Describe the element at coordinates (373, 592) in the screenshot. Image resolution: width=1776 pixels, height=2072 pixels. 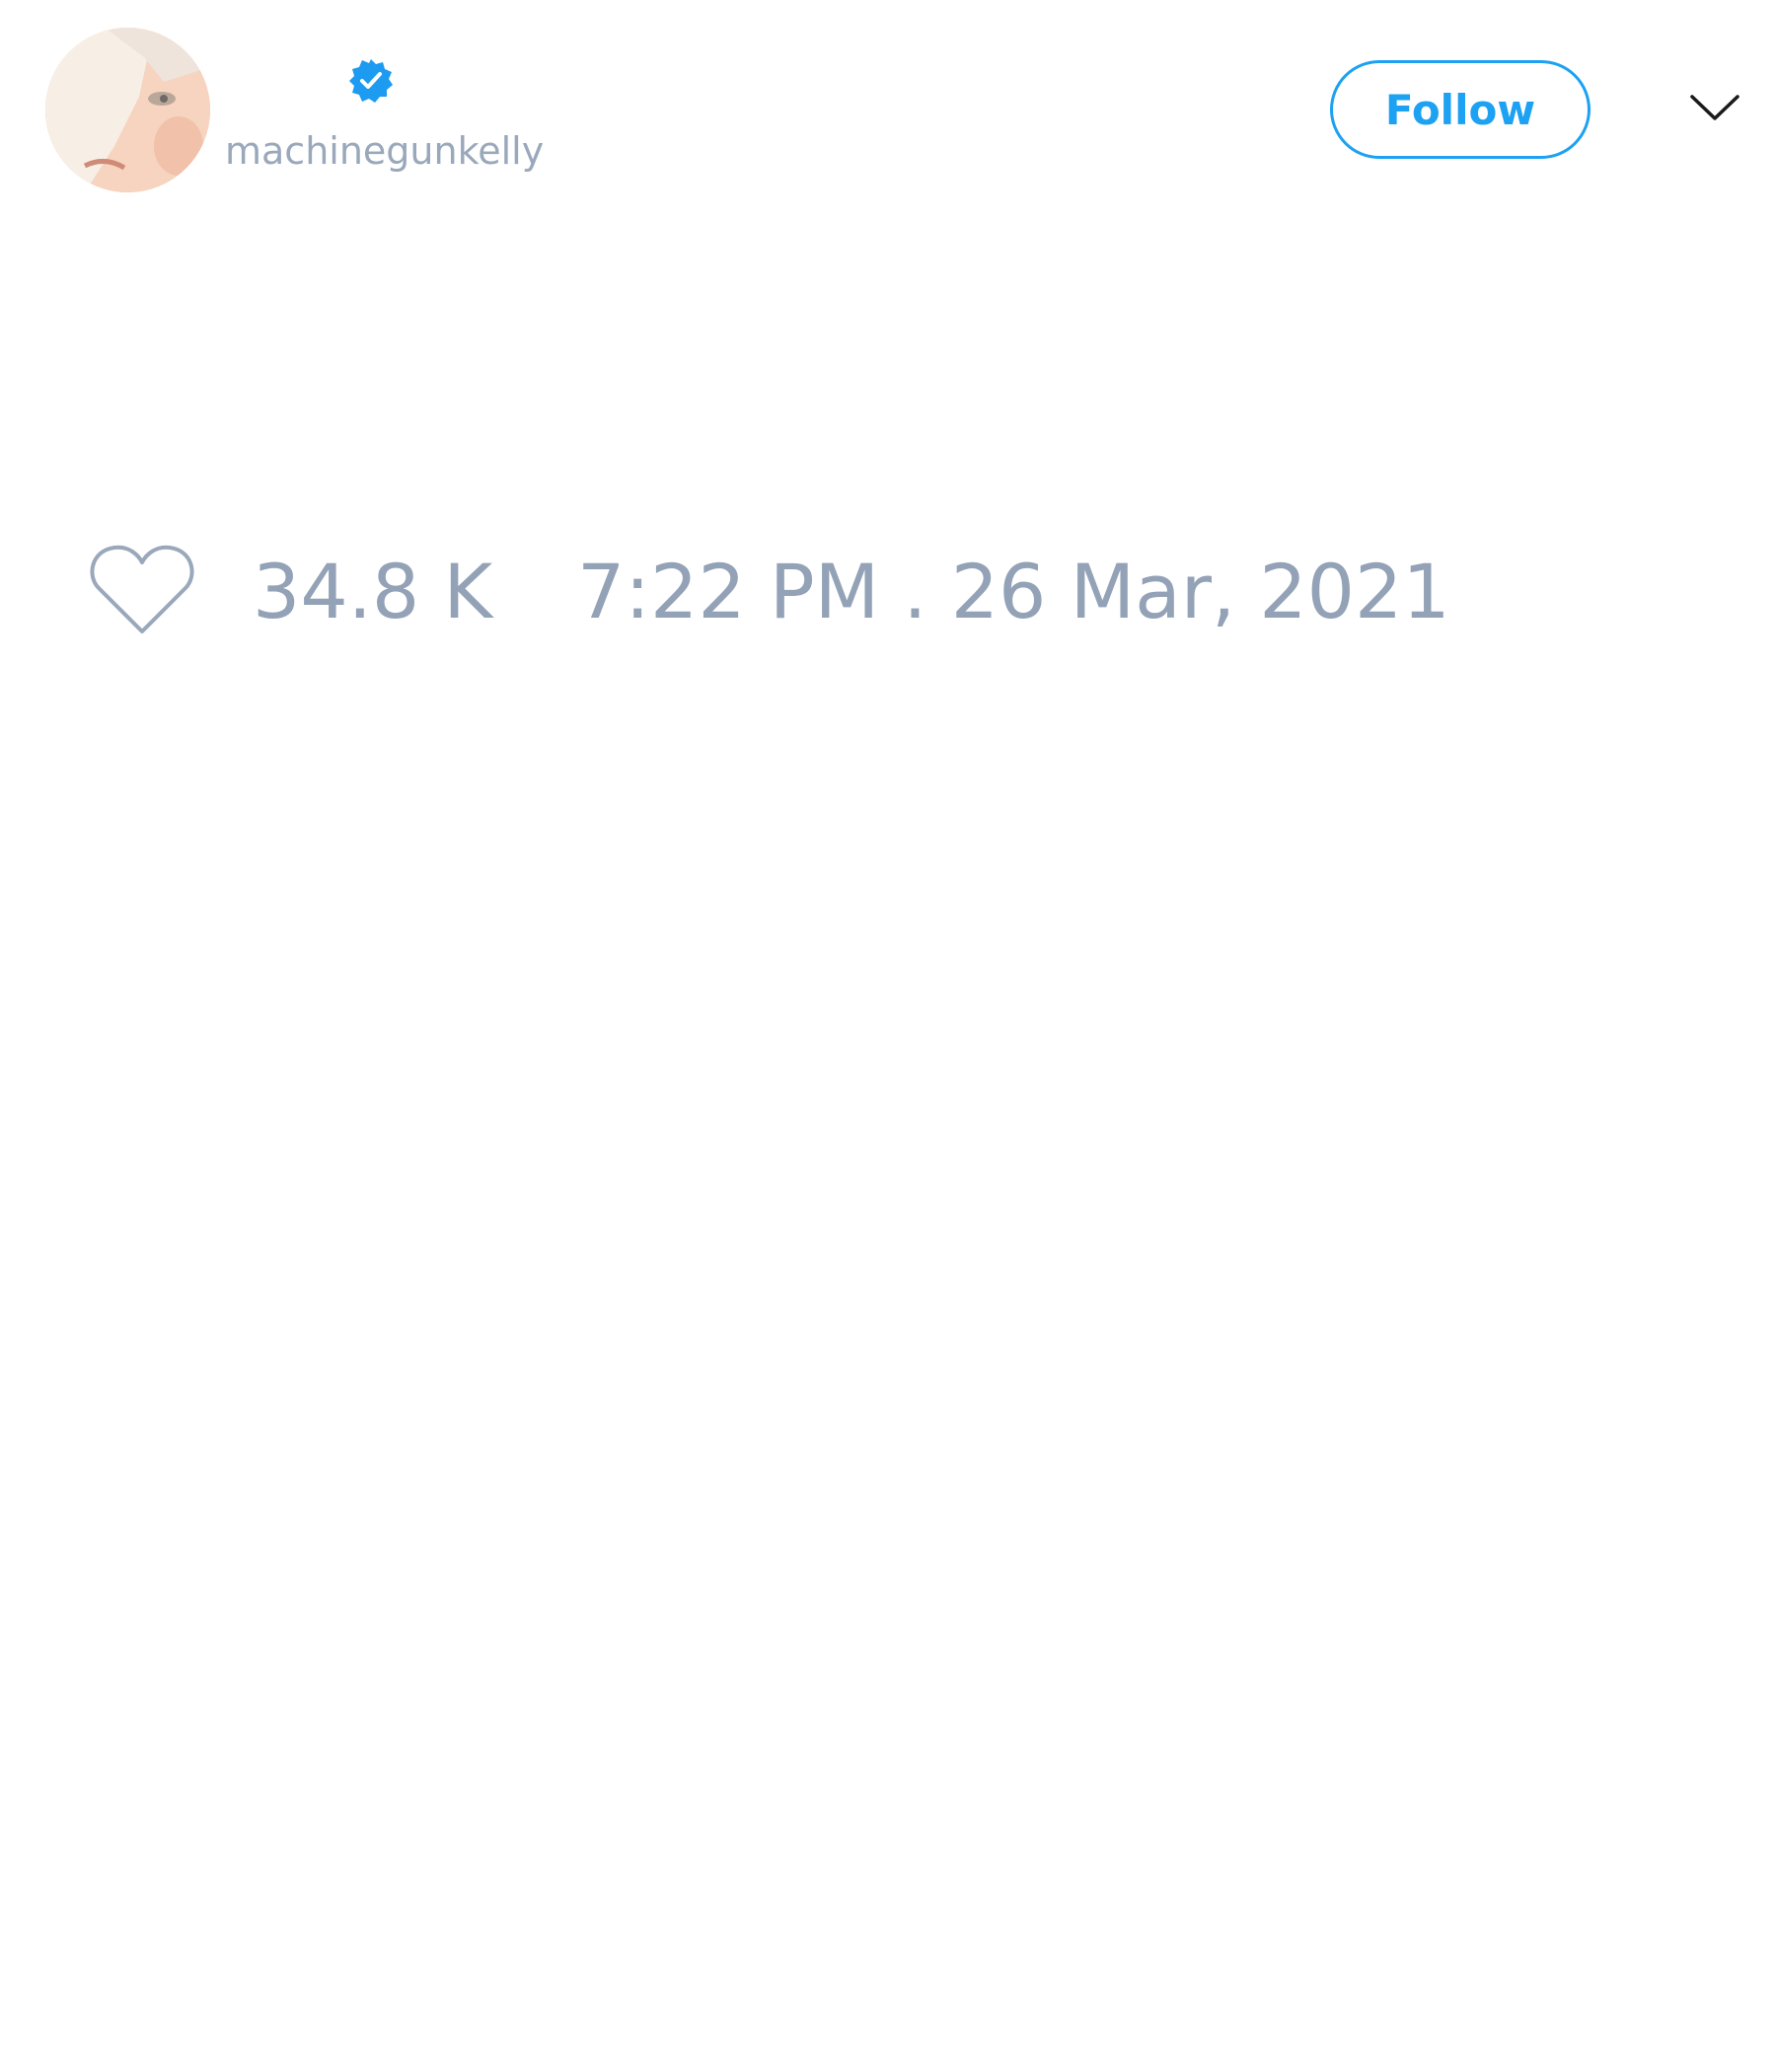
I see `like-count: 34.8 K` at that location.